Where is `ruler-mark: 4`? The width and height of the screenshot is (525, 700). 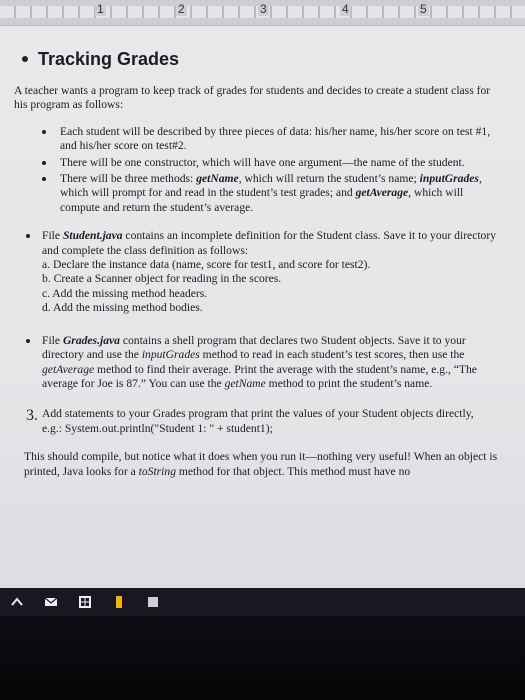 ruler-mark: 4 is located at coordinates (345, 9).